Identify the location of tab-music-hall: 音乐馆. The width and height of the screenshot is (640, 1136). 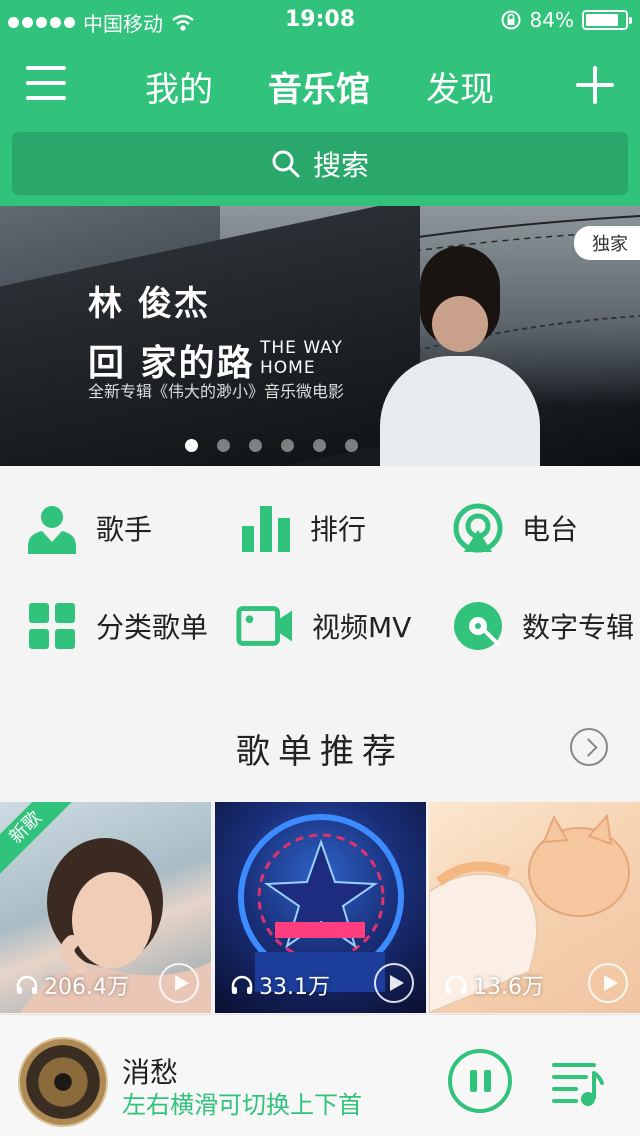
(319, 86).